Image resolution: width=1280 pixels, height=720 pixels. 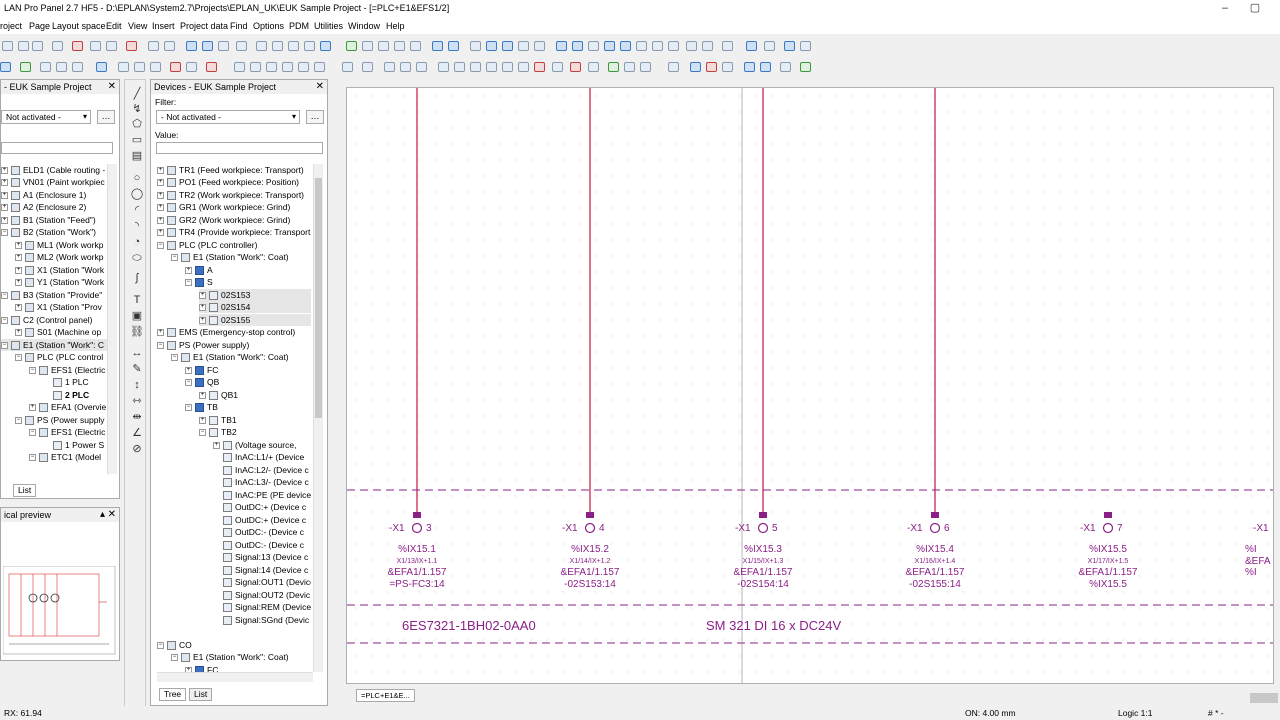 I want to click on plc-icon, so click(x=101, y=67).